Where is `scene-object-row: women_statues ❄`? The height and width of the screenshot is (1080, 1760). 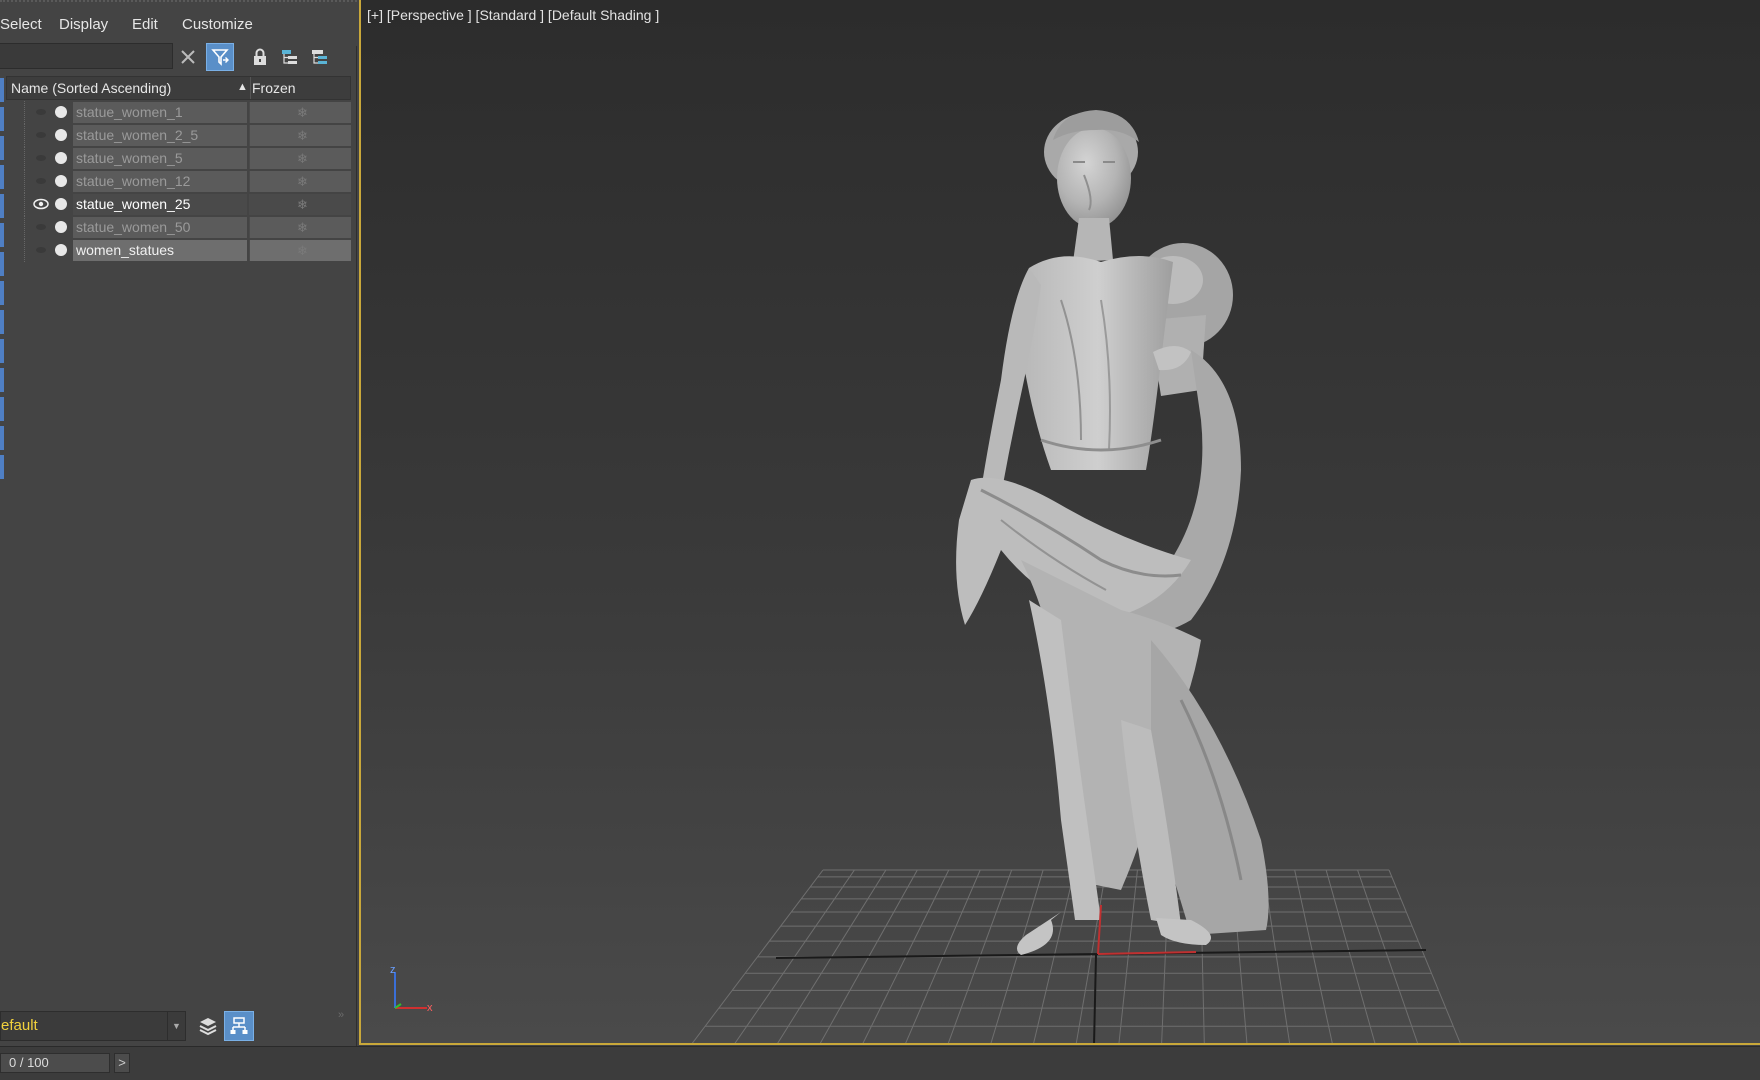
scene-object-row: women_statues ❄ is located at coordinates (178, 250).